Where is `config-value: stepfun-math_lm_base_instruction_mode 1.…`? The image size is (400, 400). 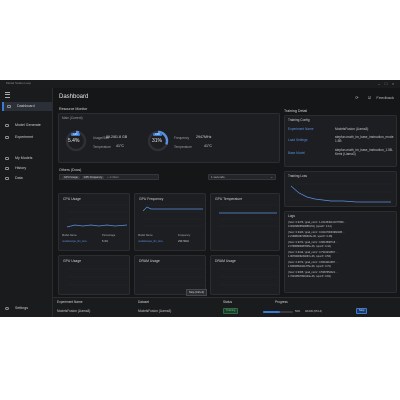
config-value: stepfun-math_lm_base_instruction_mode 1.… is located at coordinates (364, 139).